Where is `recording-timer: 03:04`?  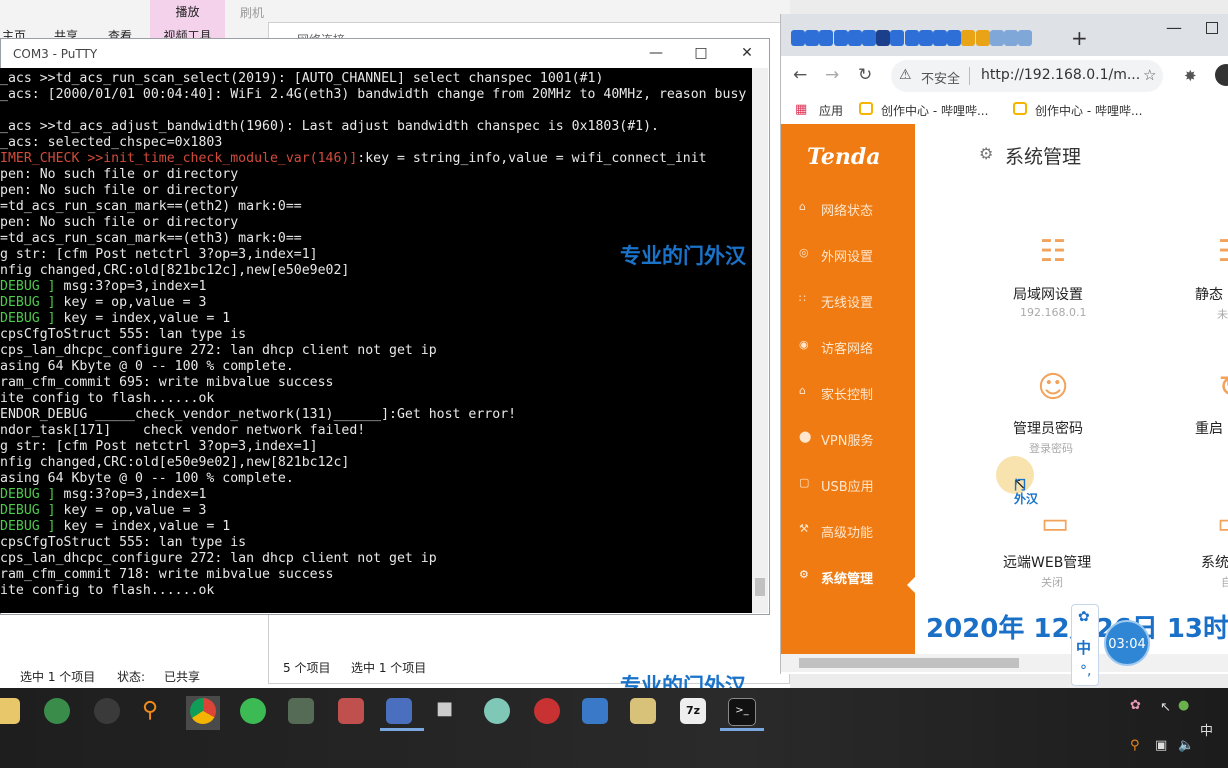
recording-timer: 03:04 is located at coordinates (1127, 643).